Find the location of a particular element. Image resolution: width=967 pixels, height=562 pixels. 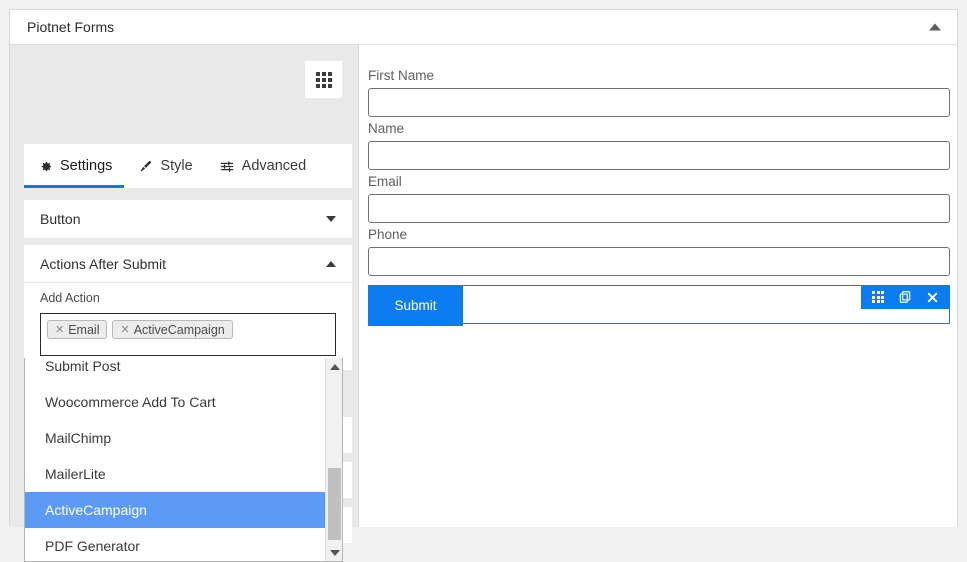

dropdown-option-activecampaign: ActiveCampaign is located at coordinates (175, 510).